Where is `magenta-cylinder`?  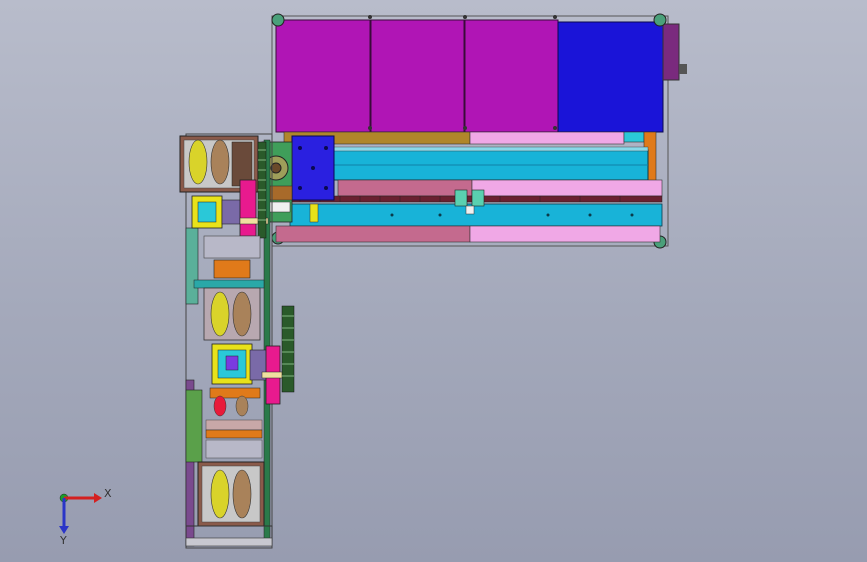
magenta-cylinder is located at coordinates (248, 208).